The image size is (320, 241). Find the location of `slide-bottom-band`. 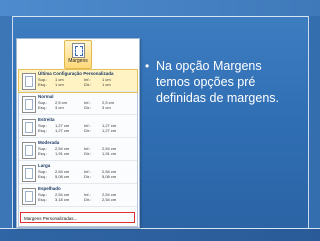

slide-bottom-band is located at coordinates (160, 234).